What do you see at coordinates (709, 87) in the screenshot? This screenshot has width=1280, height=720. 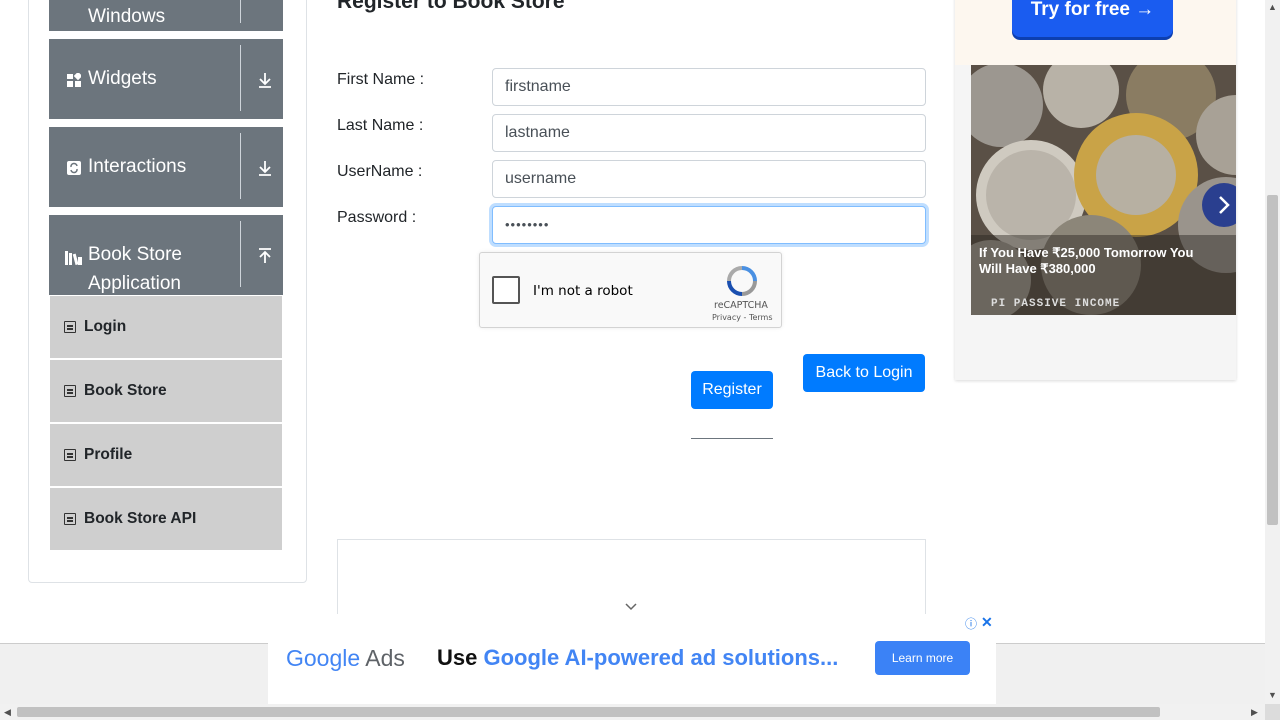 I see `first-name-input: firstname` at bounding box center [709, 87].